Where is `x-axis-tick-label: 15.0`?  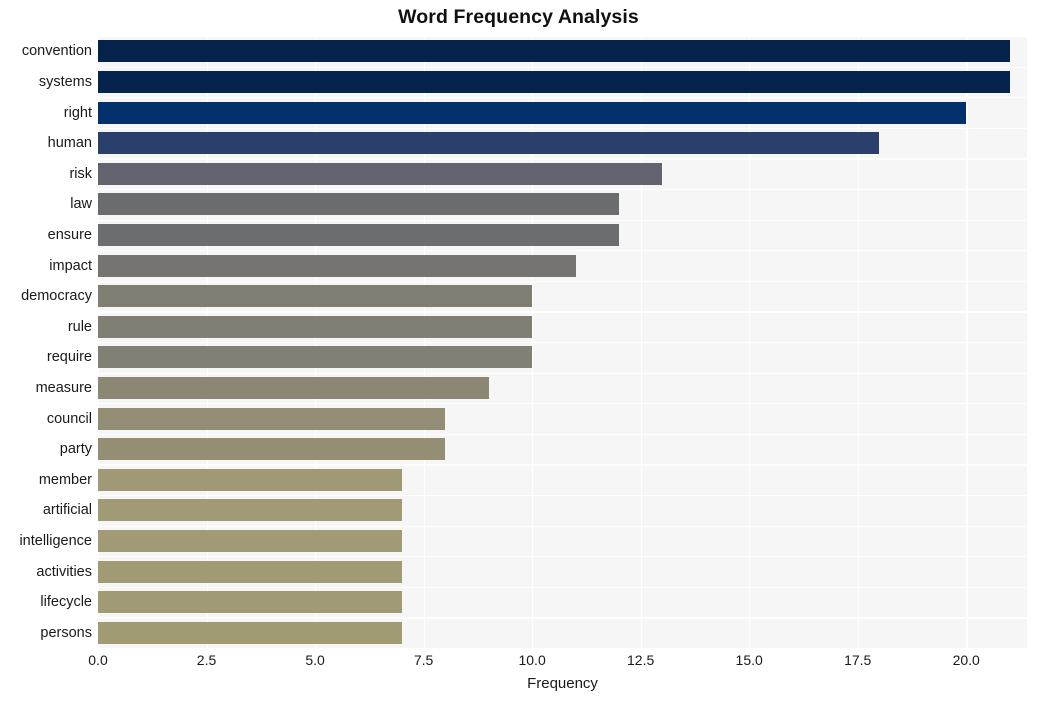 x-axis-tick-label: 15.0 is located at coordinates (749, 660).